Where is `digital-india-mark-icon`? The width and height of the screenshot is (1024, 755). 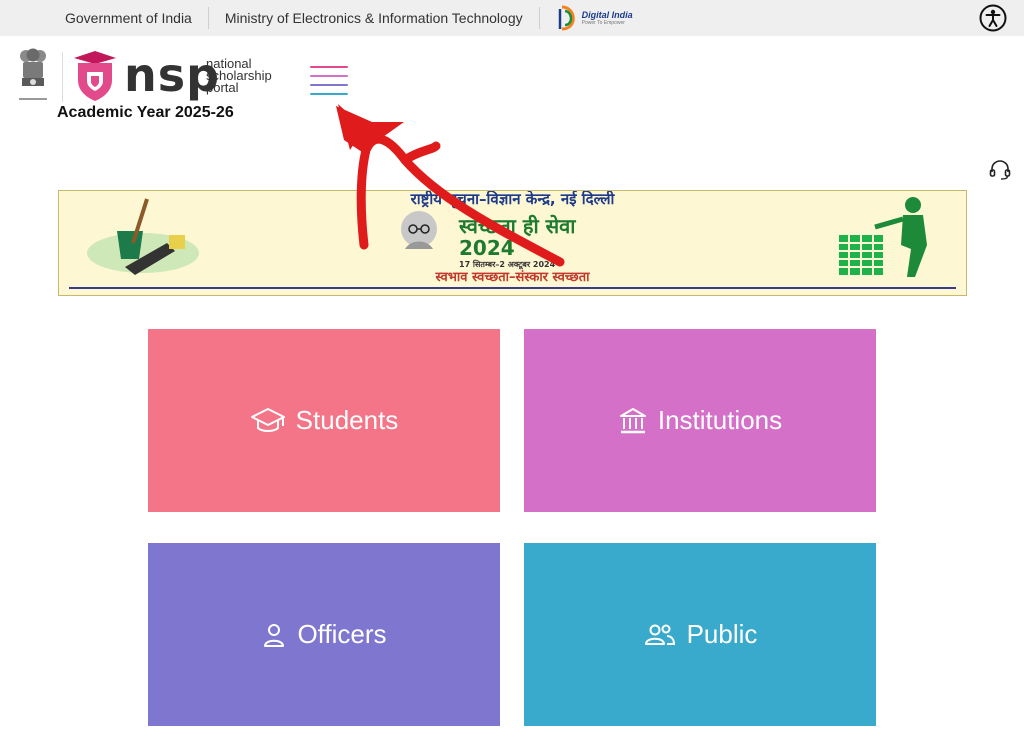
digital-india-mark-icon is located at coordinates (566, 18).